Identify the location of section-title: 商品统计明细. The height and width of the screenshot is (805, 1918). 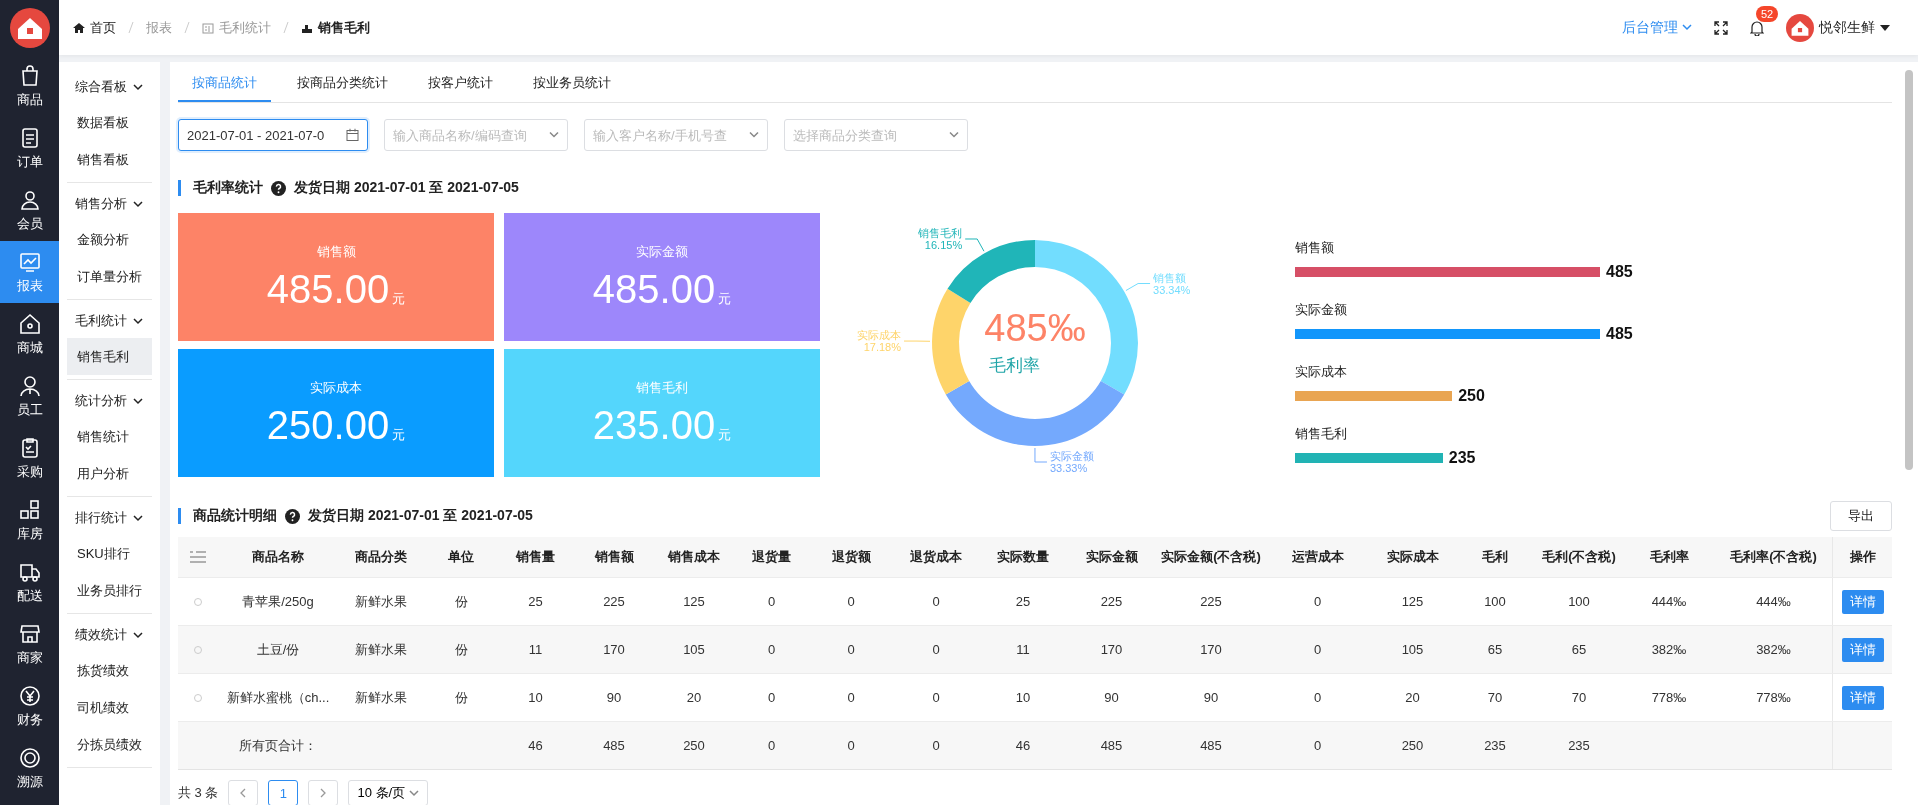
(235, 516).